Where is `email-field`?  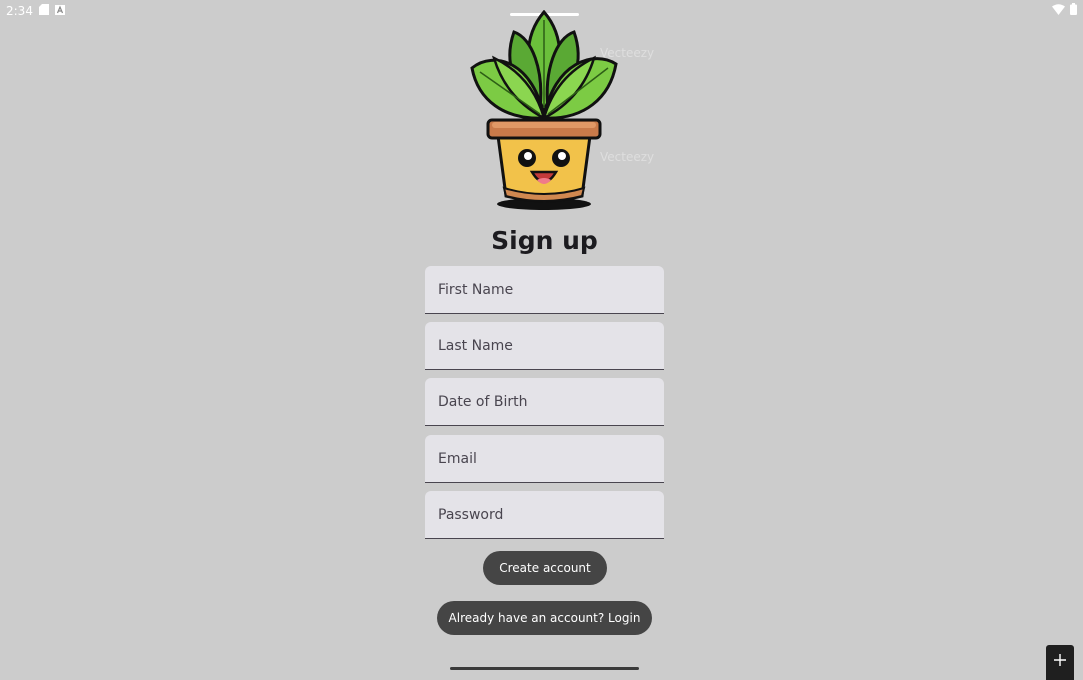
email-field is located at coordinates (544, 459).